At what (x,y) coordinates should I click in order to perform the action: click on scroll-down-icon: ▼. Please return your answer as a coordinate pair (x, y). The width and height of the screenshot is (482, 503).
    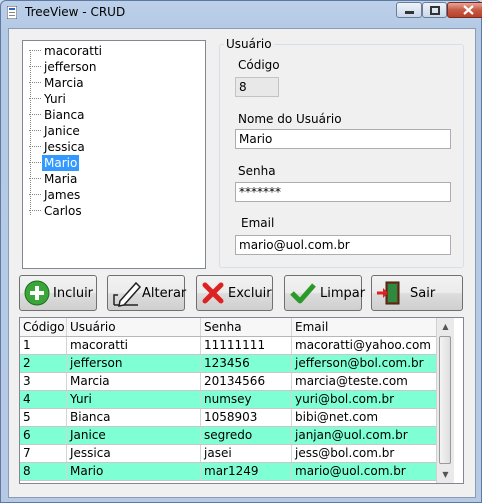
    Looking at the image, I should click on (445, 474).